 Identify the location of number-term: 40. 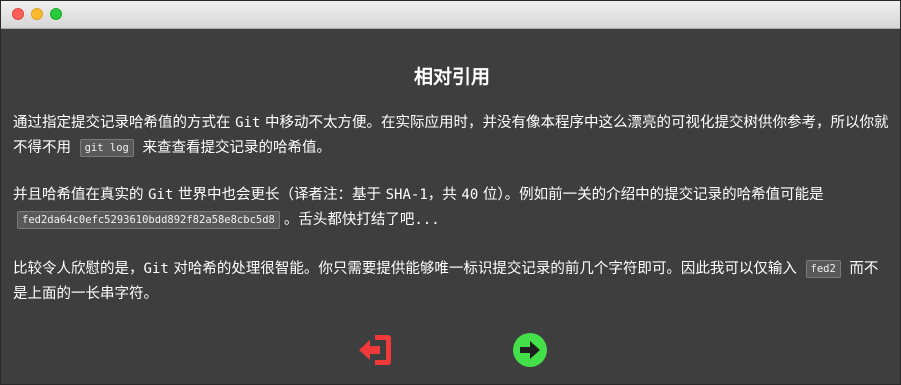
(470, 195).